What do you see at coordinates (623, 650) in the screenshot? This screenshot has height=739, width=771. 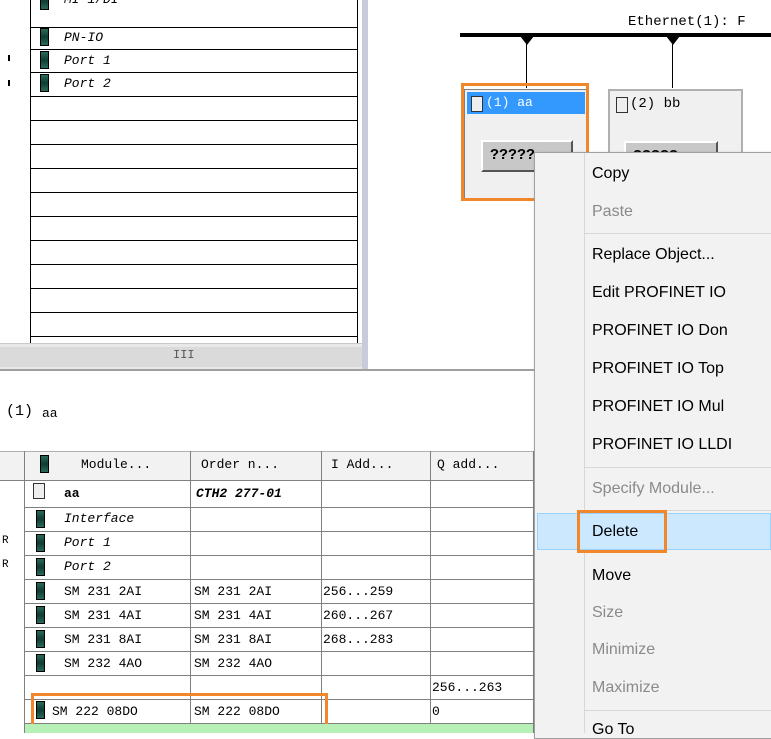 I see `menu-item-minimize: Minimize` at bounding box center [623, 650].